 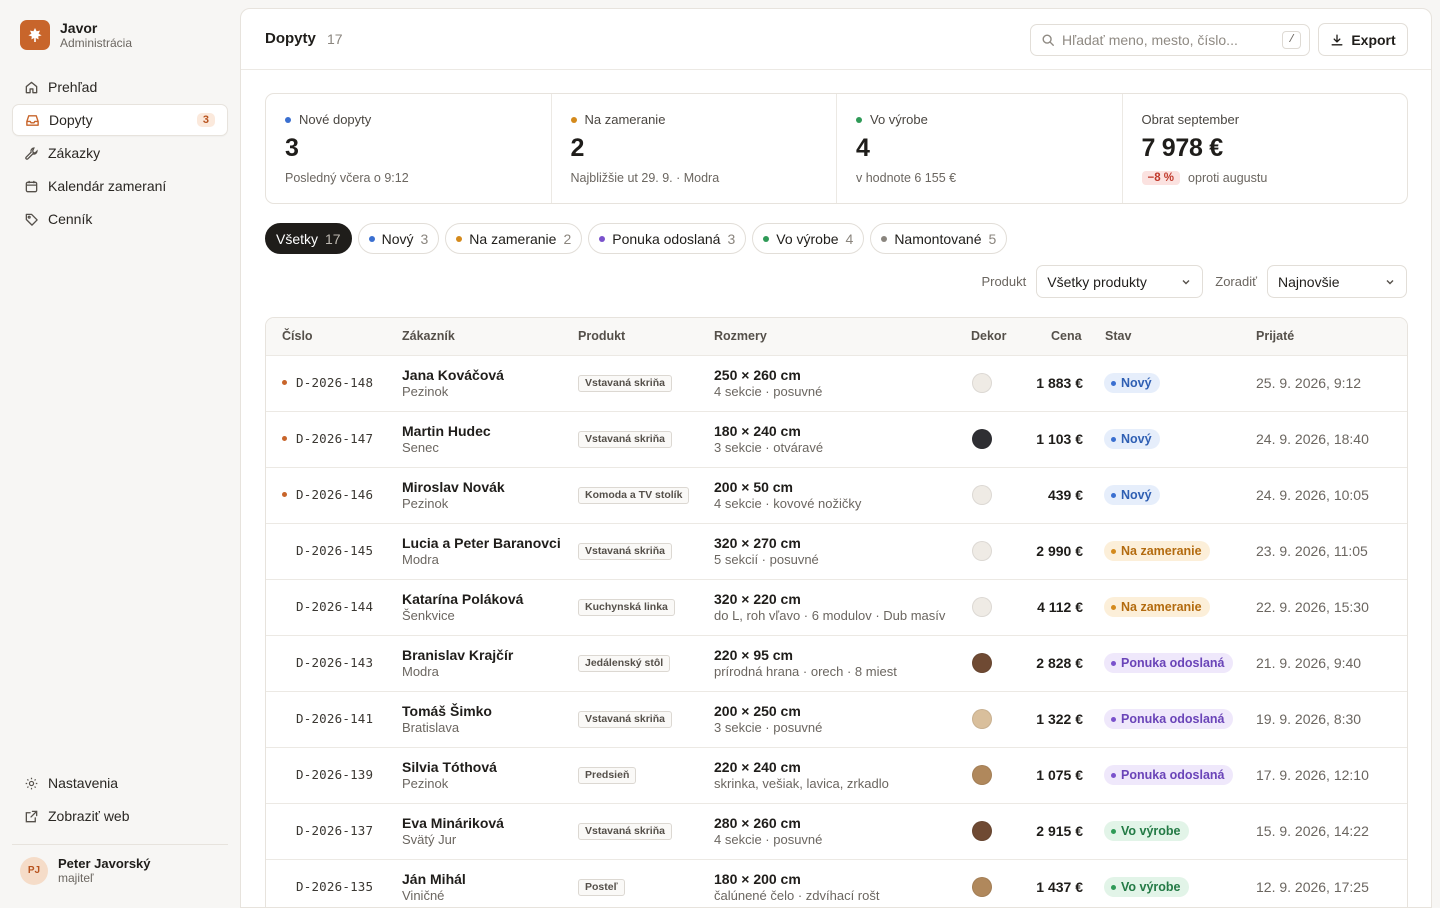 What do you see at coordinates (481, 543) in the screenshot?
I see `customer-name: Lucia a Peter Baranovci` at bounding box center [481, 543].